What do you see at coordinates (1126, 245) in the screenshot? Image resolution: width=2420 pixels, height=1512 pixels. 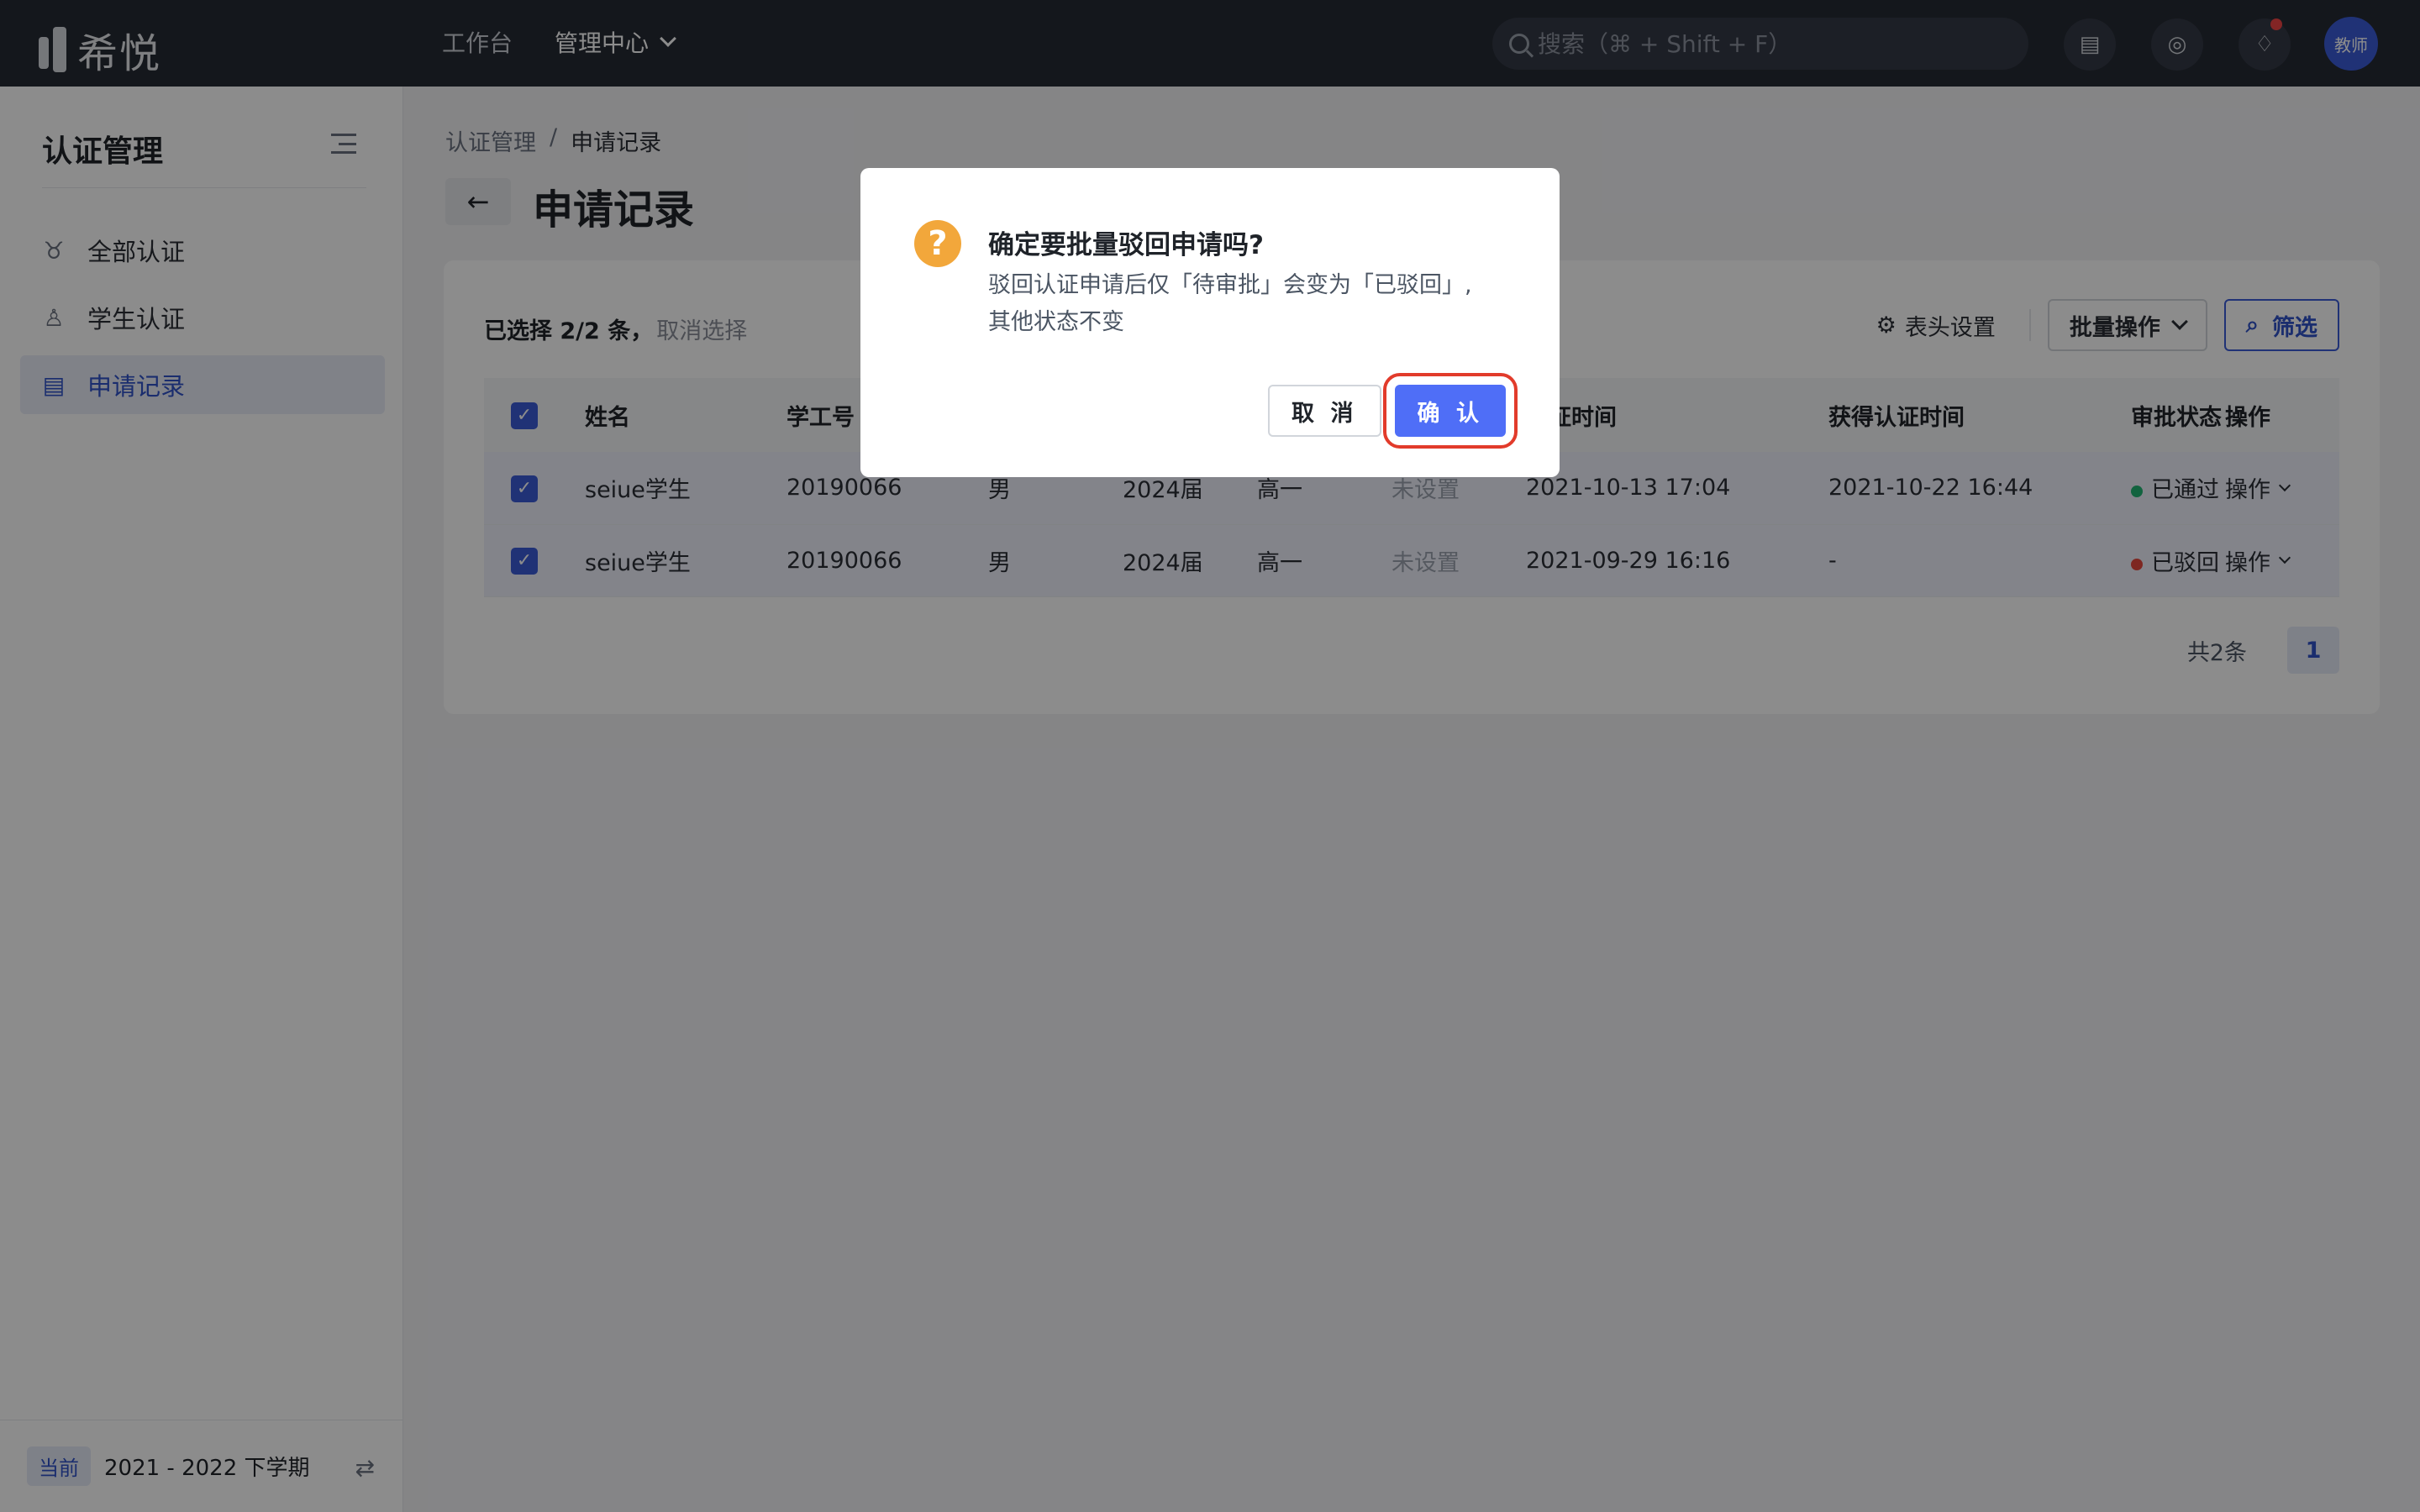 I see `dialog-title: 确定要批量驳回申请吗?` at bounding box center [1126, 245].